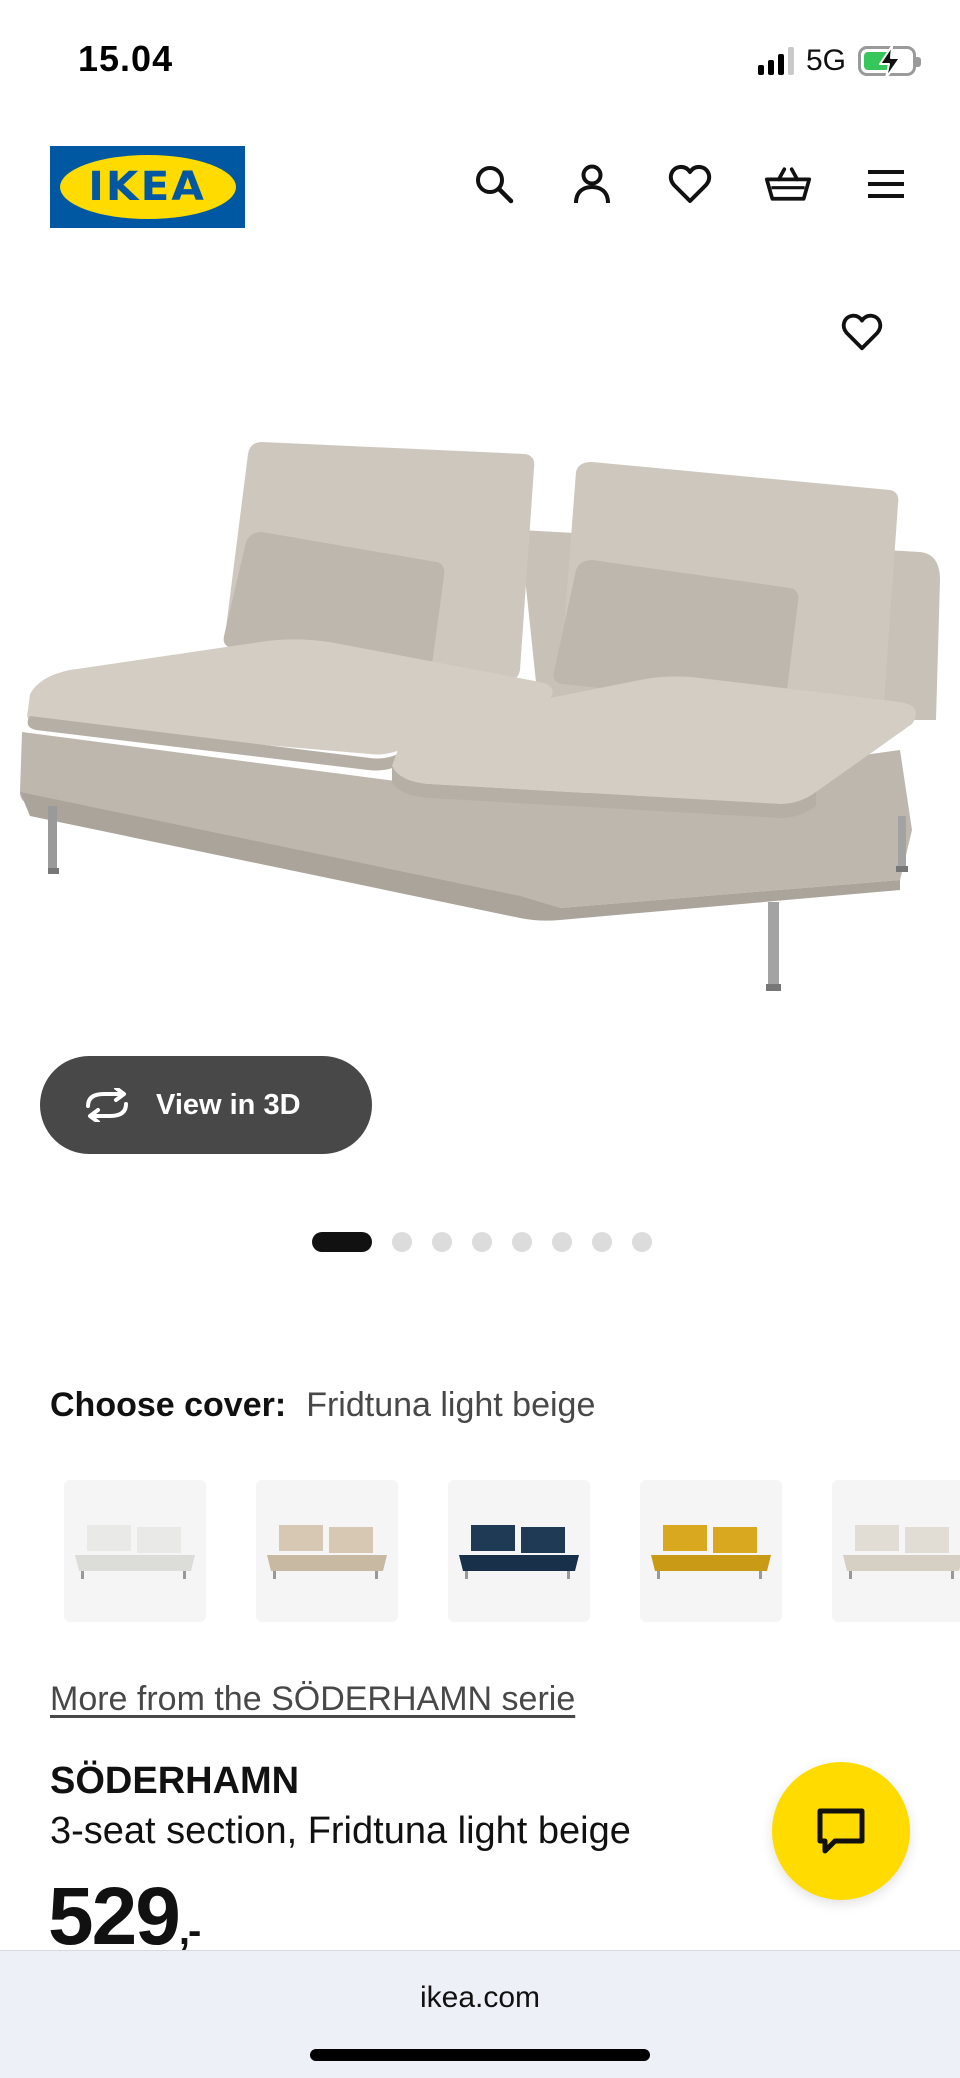  I want to click on save-to-favourites-heart-icon, so click(862, 332).